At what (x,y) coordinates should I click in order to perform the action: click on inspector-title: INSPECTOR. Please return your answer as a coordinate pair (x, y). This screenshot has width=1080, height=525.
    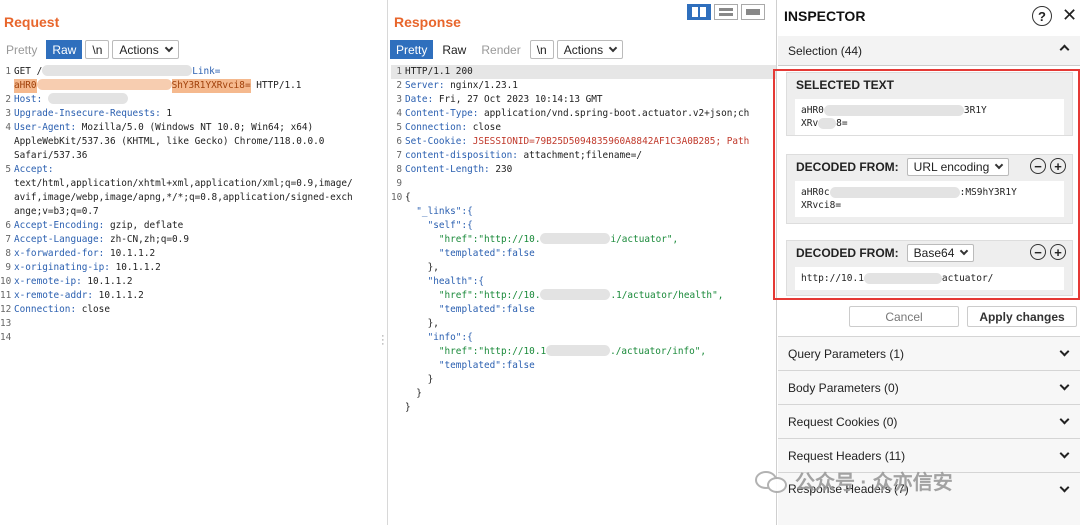
    Looking at the image, I should click on (825, 16).